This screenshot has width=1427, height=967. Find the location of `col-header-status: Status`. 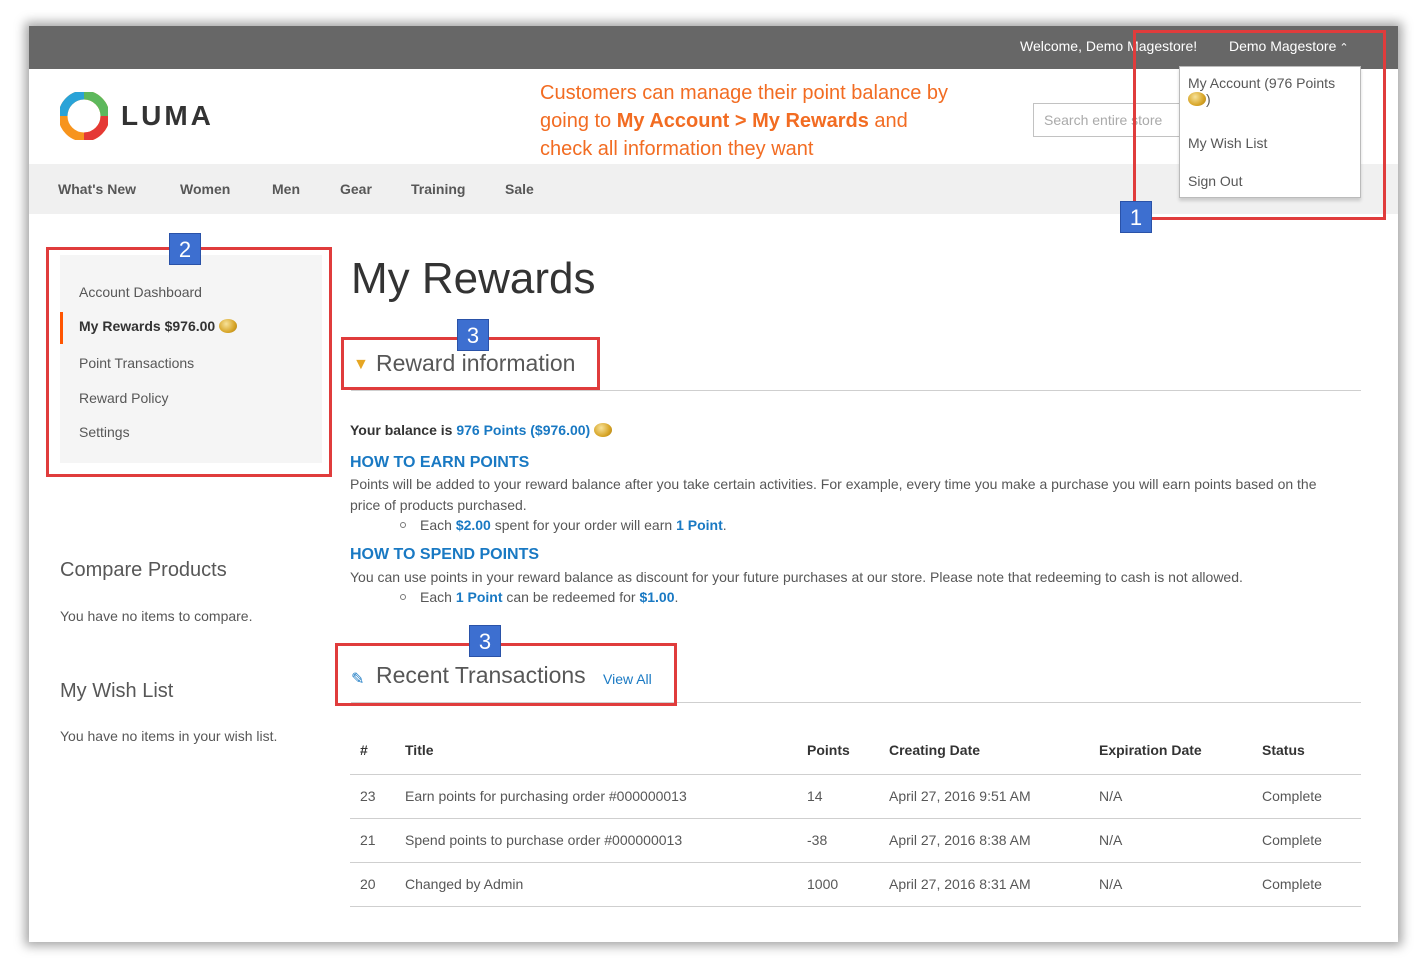

col-header-status: Status is located at coordinates (1311, 750).